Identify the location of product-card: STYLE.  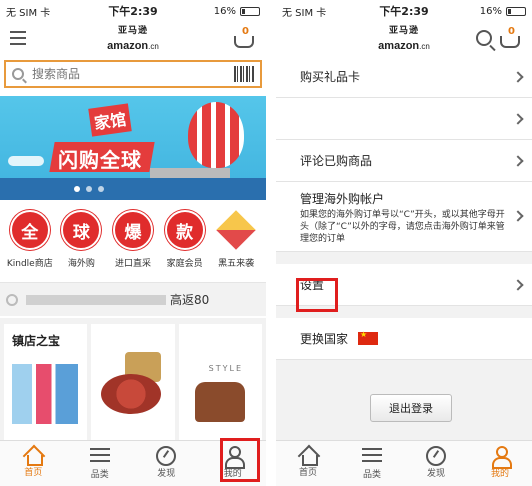
(220, 382).